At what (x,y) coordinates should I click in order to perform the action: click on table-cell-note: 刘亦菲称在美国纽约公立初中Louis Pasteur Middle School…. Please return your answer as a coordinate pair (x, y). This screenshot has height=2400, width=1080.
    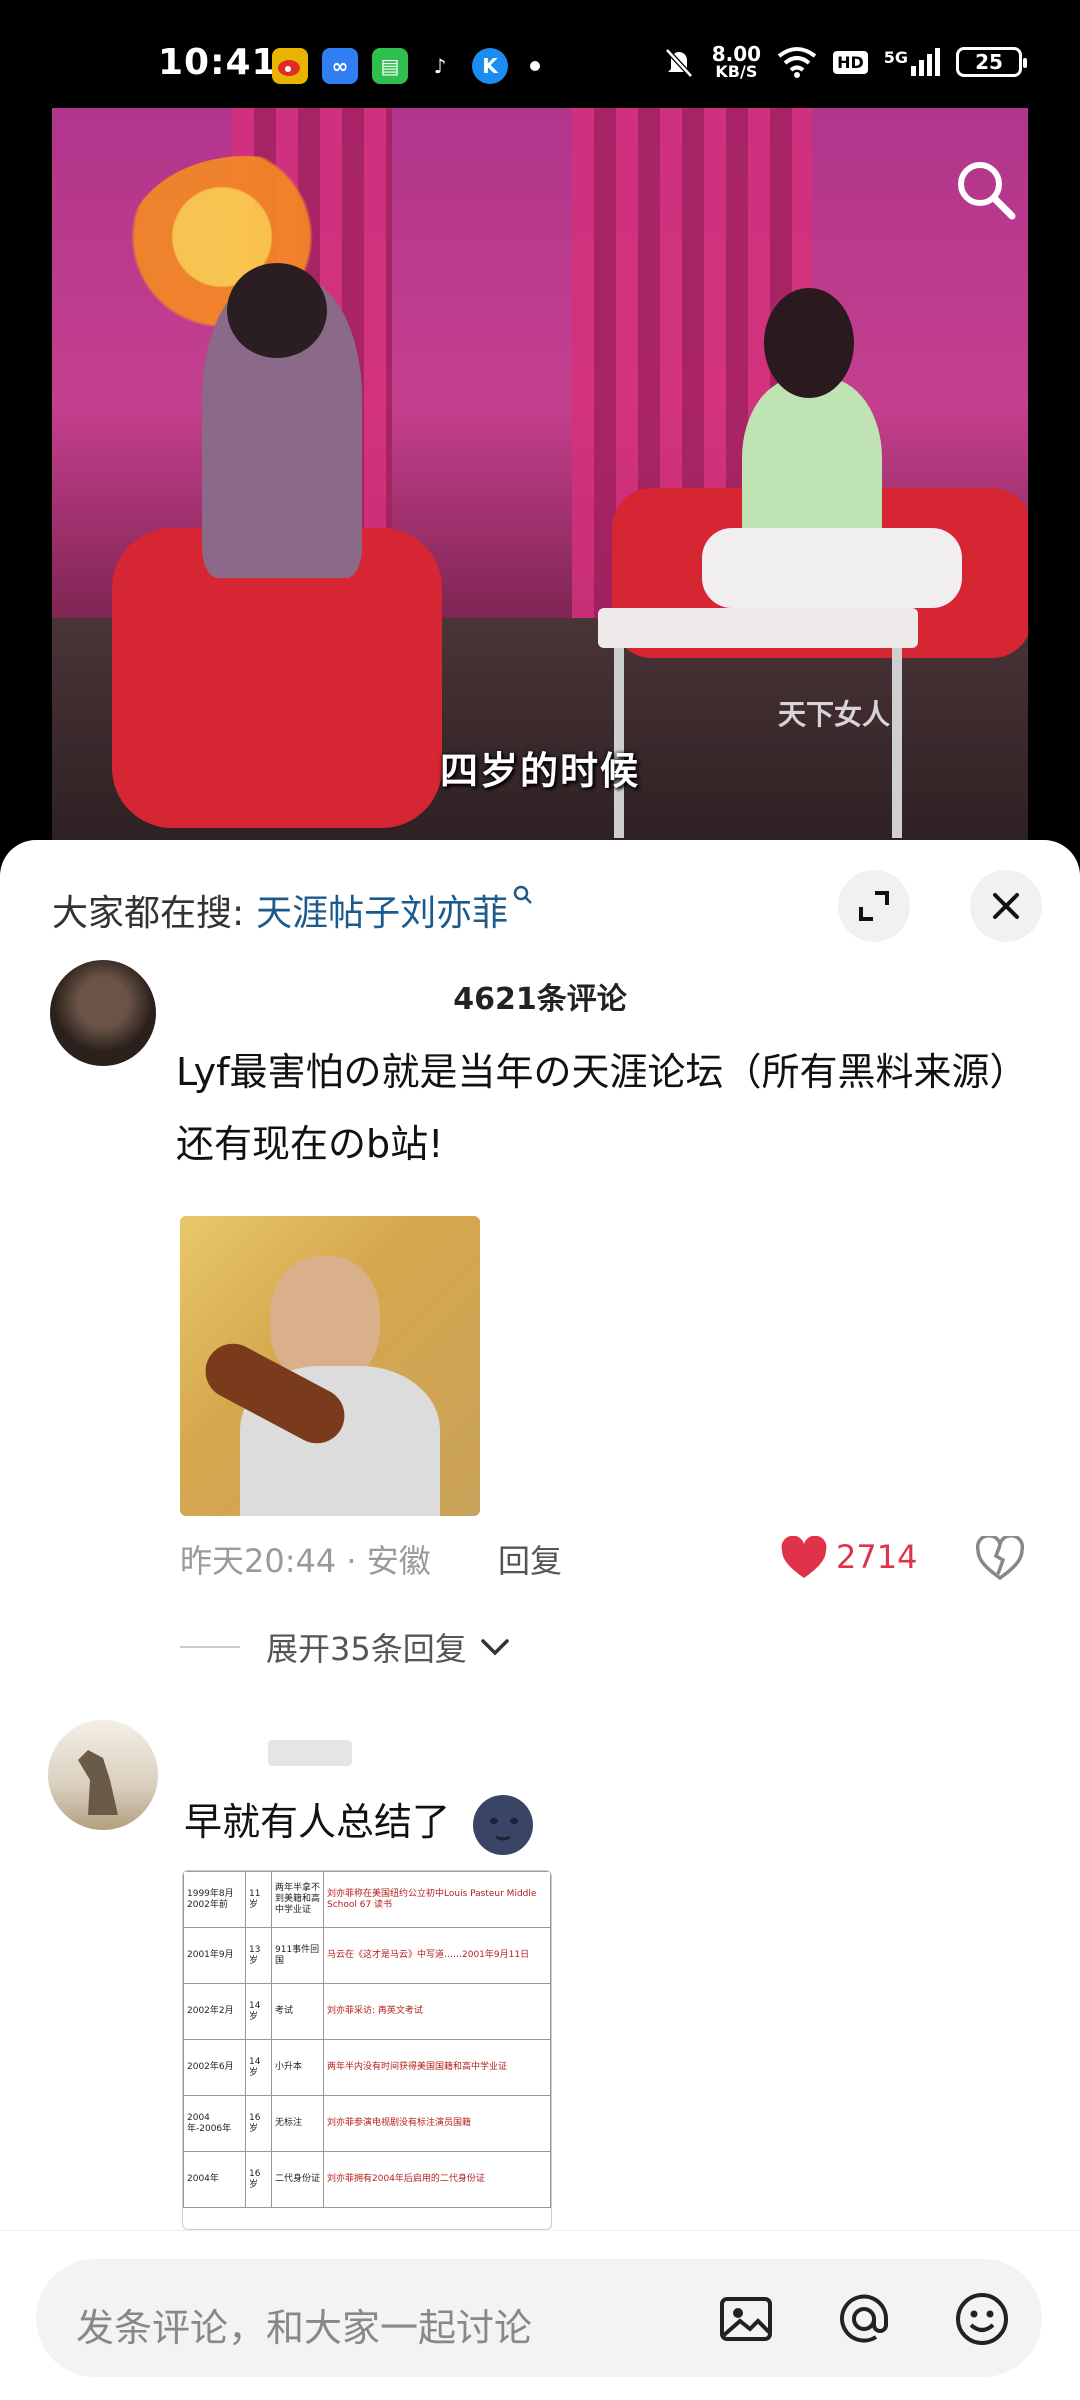
    Looking at the image, I should click on (437, 1899).